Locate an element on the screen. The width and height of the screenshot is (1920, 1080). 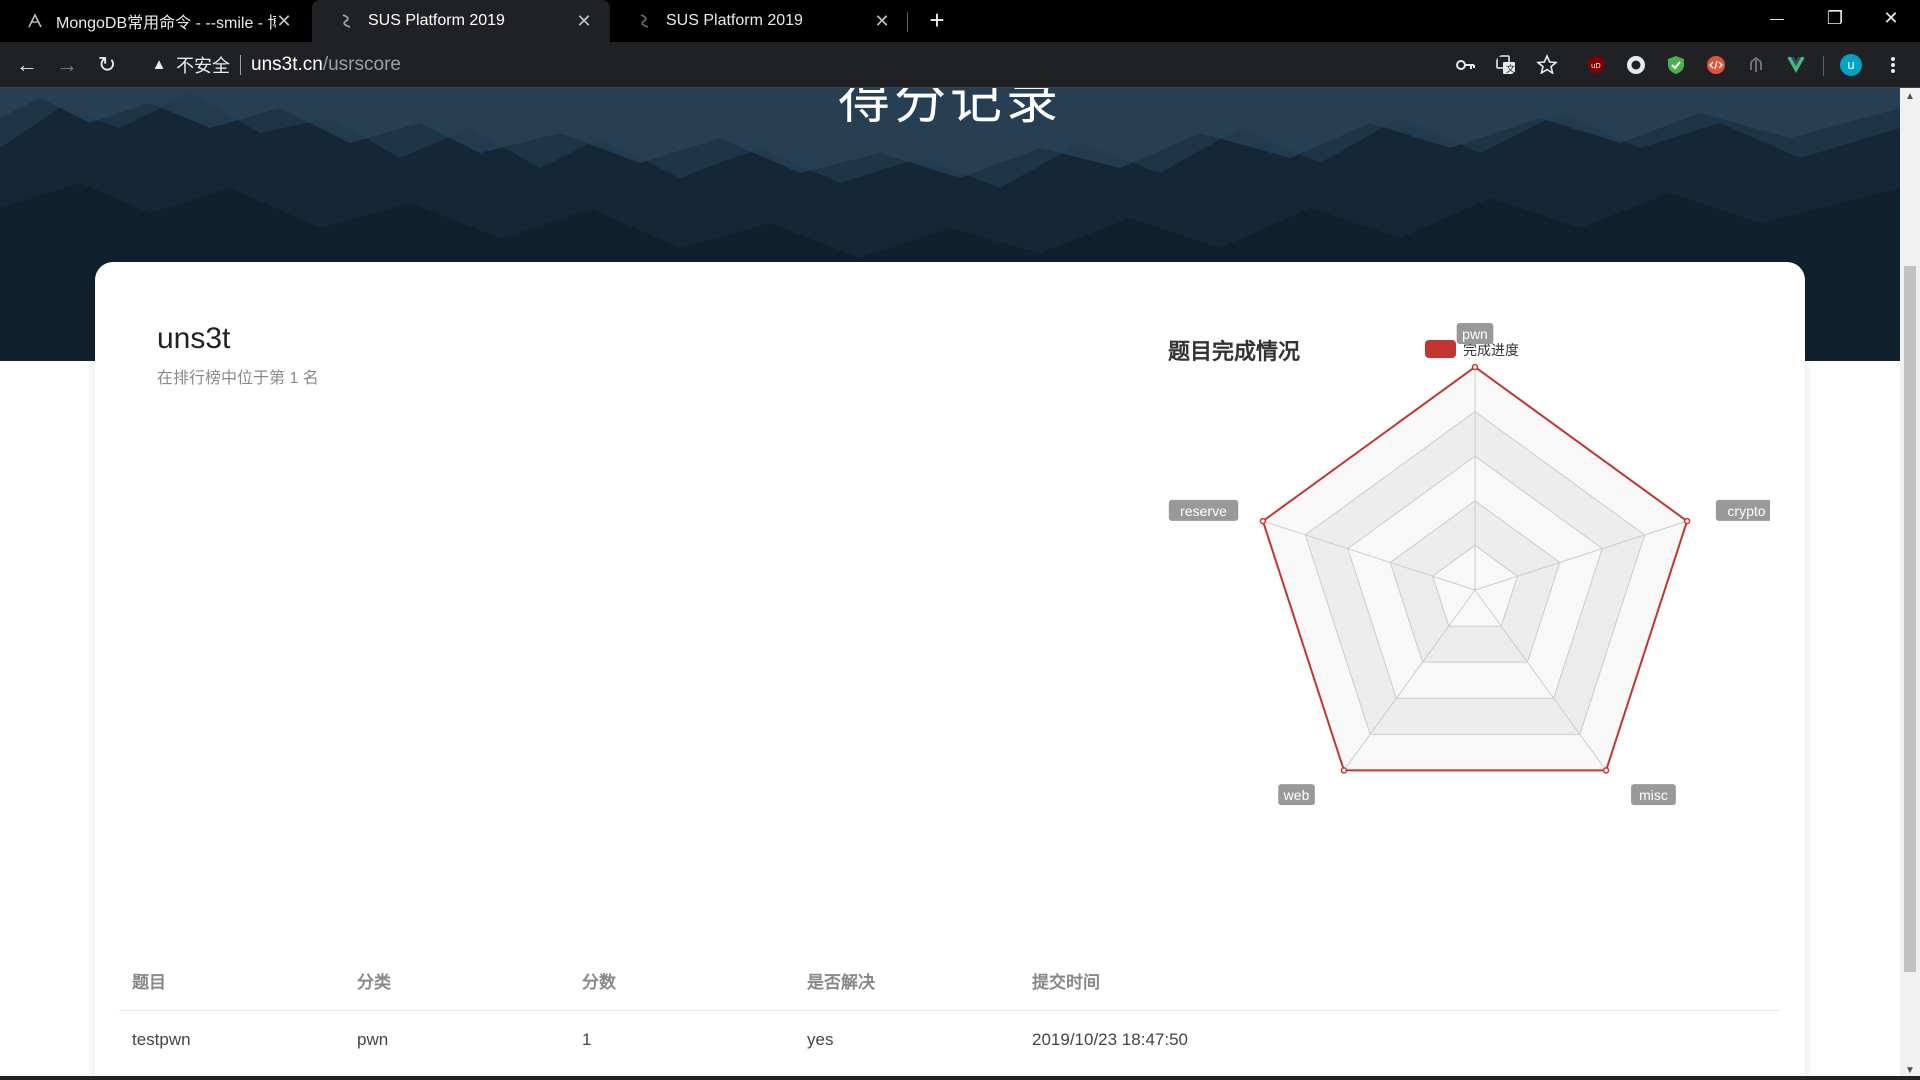
new-tab-button: + is located at coordinates (937, 21).